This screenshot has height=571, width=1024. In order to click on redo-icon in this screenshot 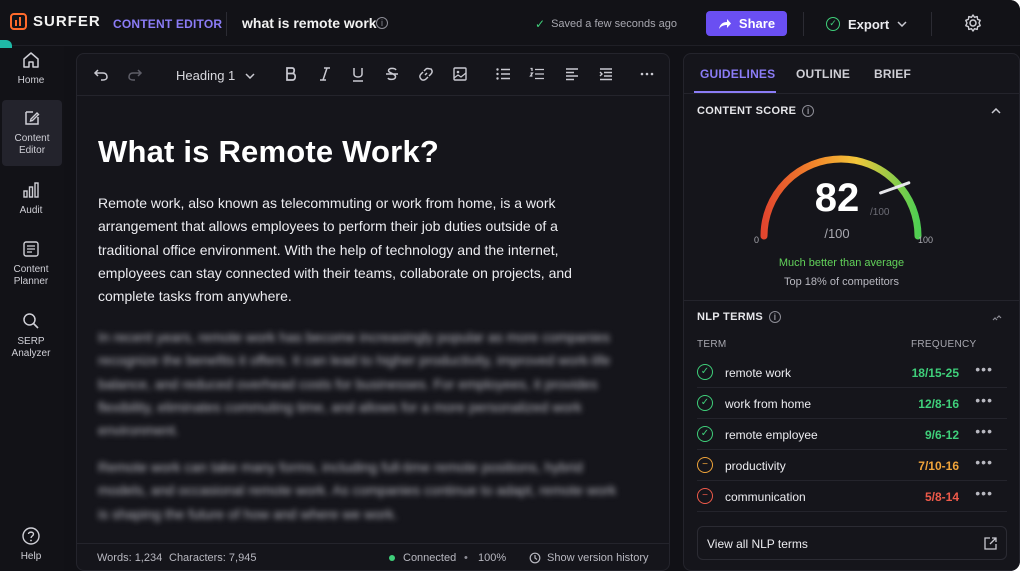, I will do `click(135, 74)`.